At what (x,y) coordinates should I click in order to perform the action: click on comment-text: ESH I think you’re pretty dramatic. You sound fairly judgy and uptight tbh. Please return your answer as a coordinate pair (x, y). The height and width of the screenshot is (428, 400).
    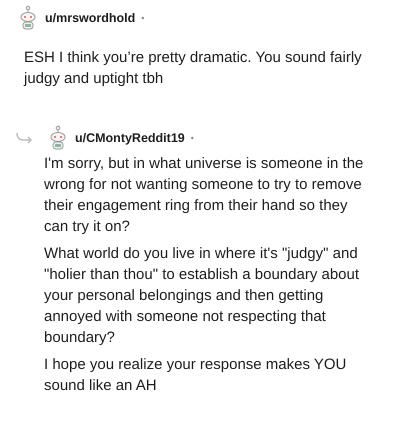
    Looking at the image, I should click on (193, 68).